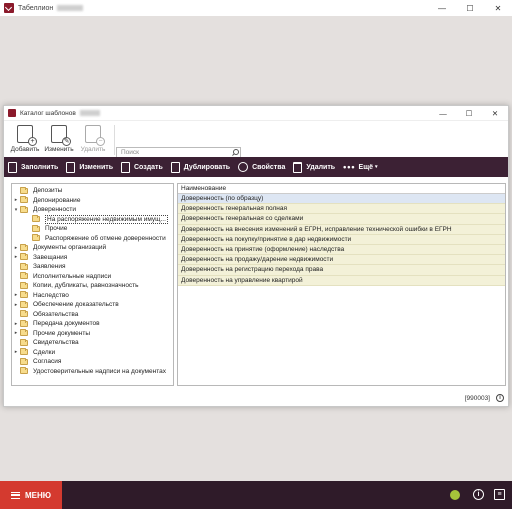 Image resolution: width=512 pixels, height=509 pixels. I want to click on tree-item: Прочие, so click(92, 229).